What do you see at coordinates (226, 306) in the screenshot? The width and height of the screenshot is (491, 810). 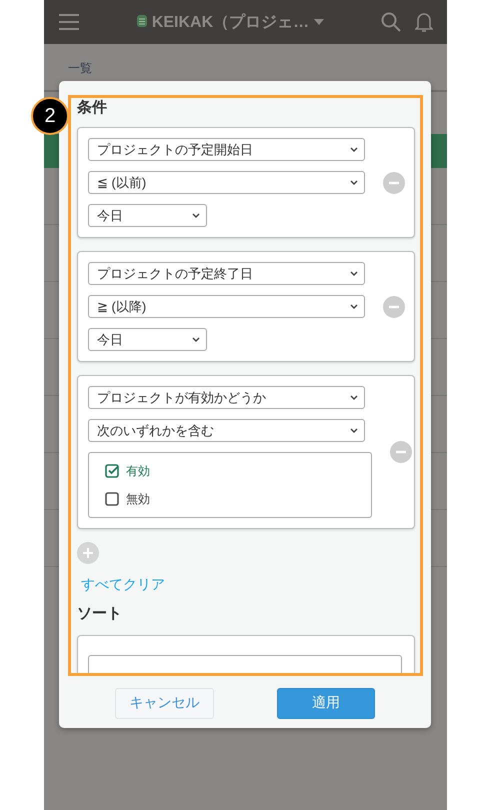 I see `operator-select: ≧ (以降)` at bounding box center [226, 306].